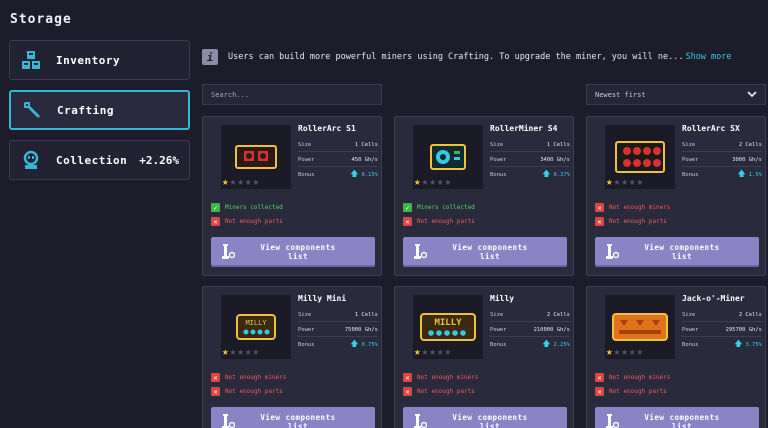  What do you see at coordinates (292, 94) in the screenshot?
I see `search-input` at bounding box center [292, 94].